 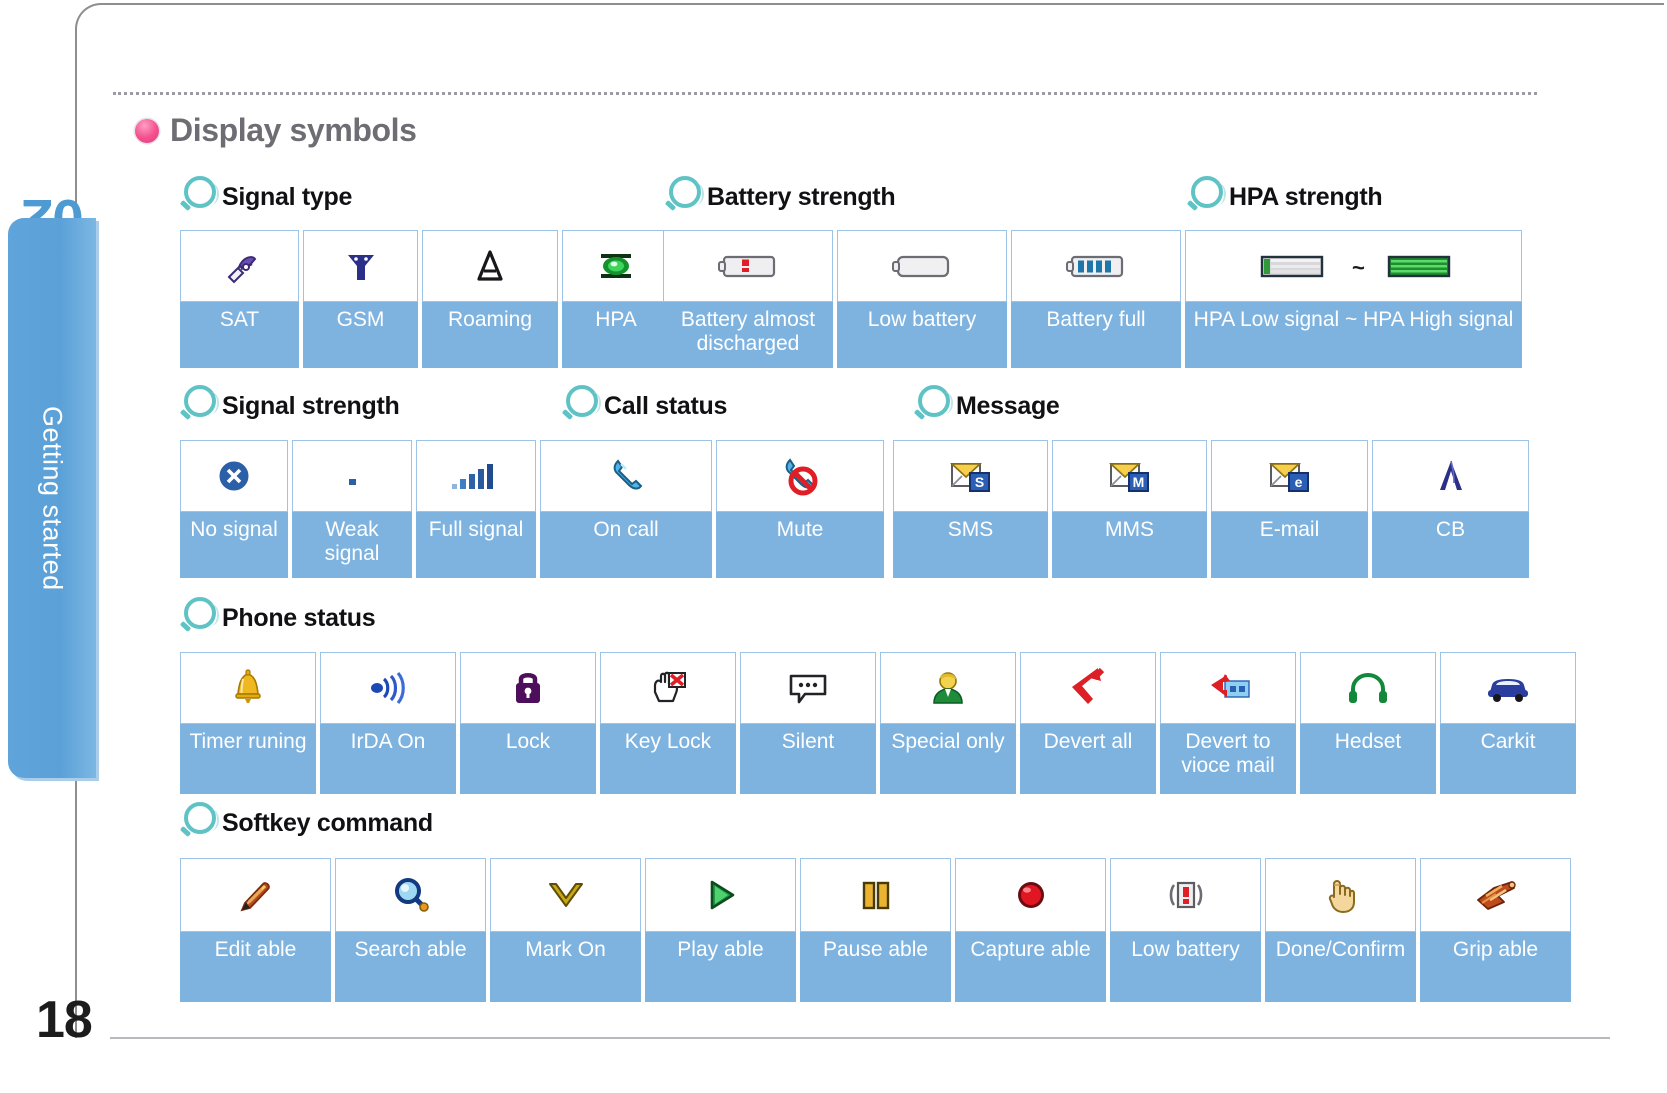 I want to click on symbol-label: HPA, so click(x=616, y=319).